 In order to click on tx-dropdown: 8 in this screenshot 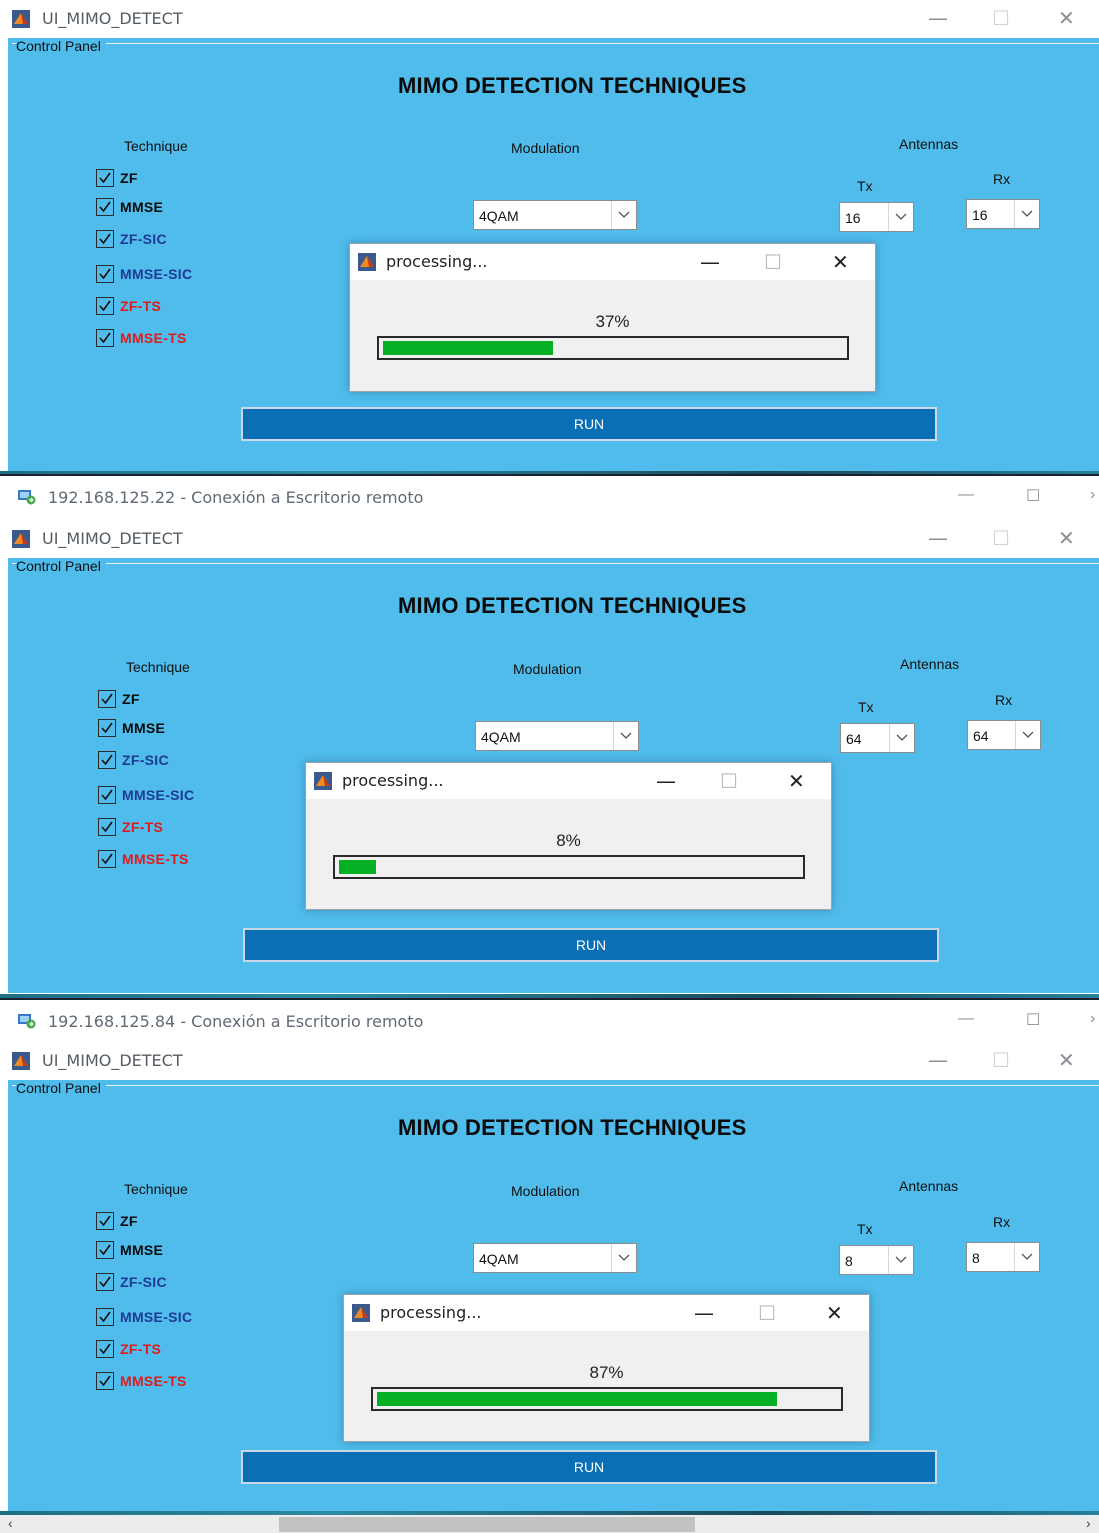, I will do `click(876, 1260)`.